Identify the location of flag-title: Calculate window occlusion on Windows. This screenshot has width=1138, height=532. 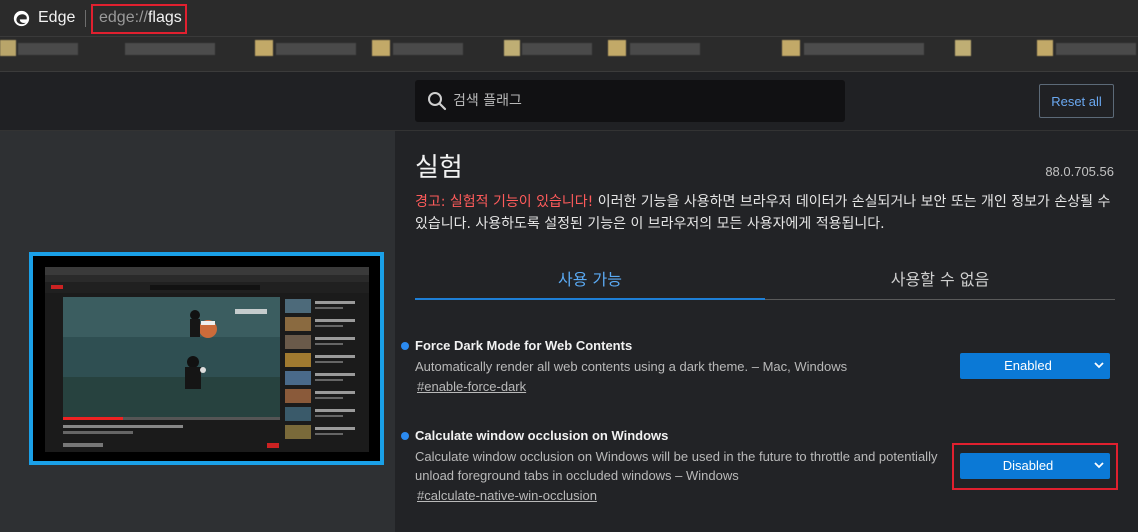
(542, 435).